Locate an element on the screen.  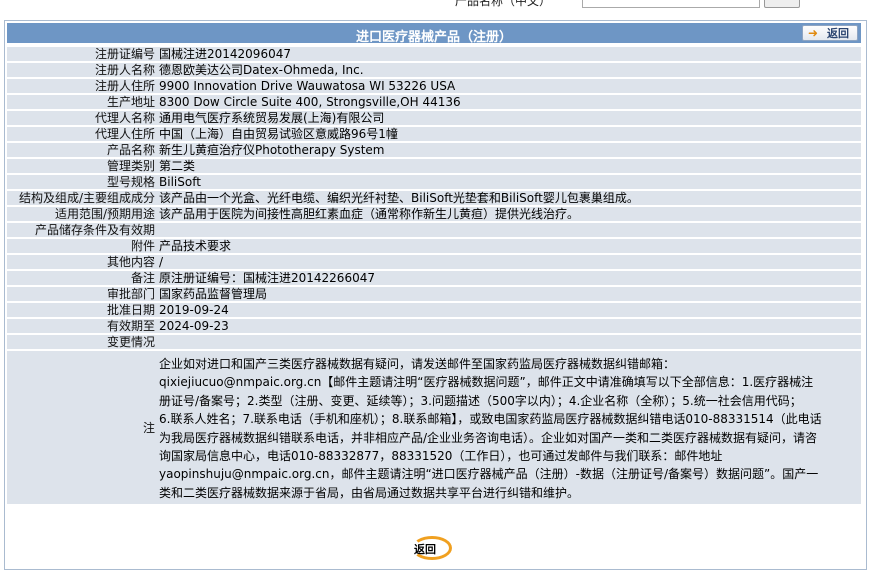
table-row: 批准日期 2019-09-24 is located at coordinates (434, 310).